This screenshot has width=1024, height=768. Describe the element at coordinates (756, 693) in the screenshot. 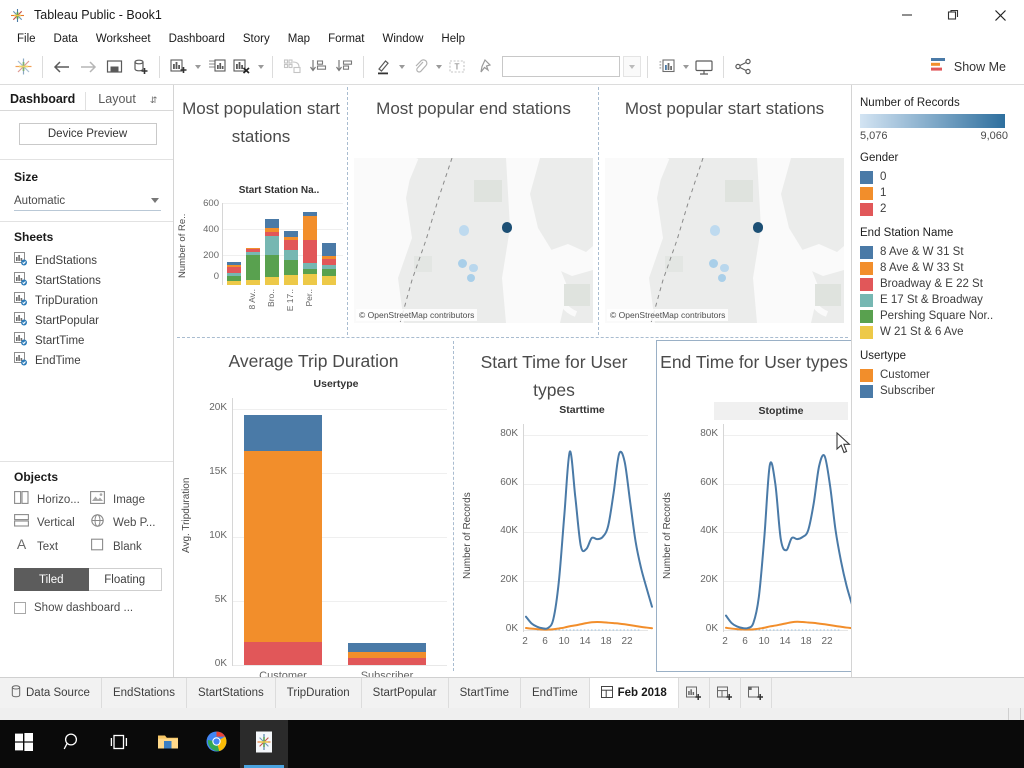

I see `new-story-button` at that location.